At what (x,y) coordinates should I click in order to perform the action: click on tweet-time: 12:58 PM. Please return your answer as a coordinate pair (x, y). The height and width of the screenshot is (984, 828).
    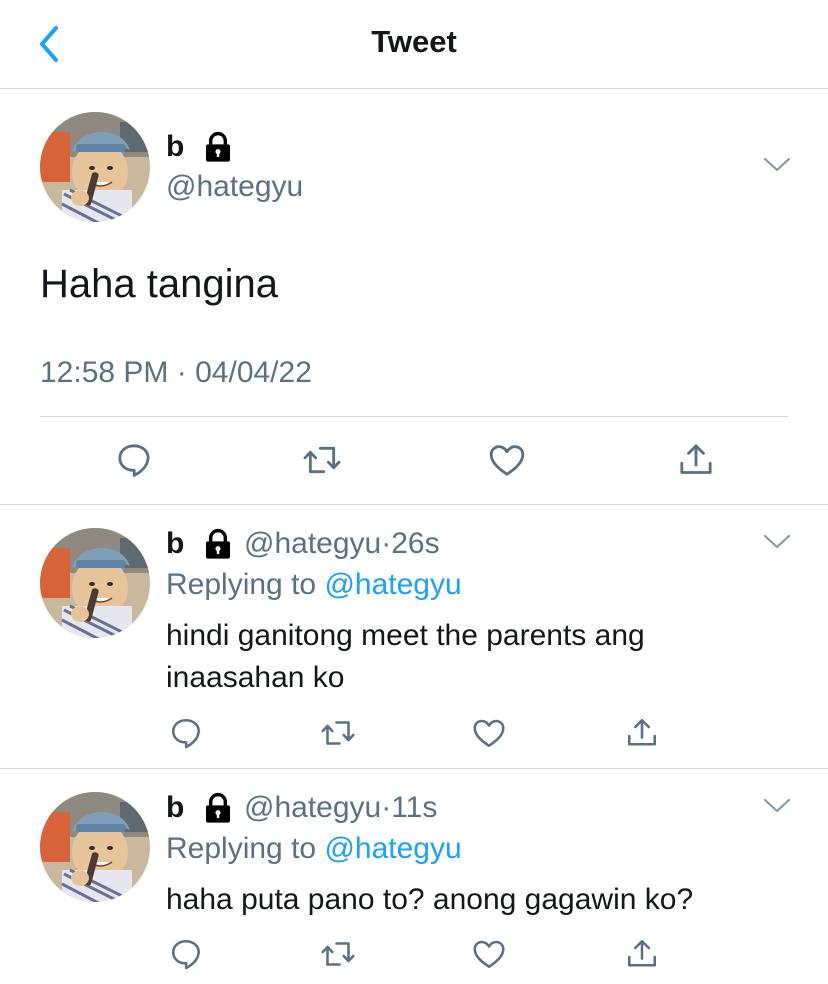
    Looking at the image, I should click on (104, 372).